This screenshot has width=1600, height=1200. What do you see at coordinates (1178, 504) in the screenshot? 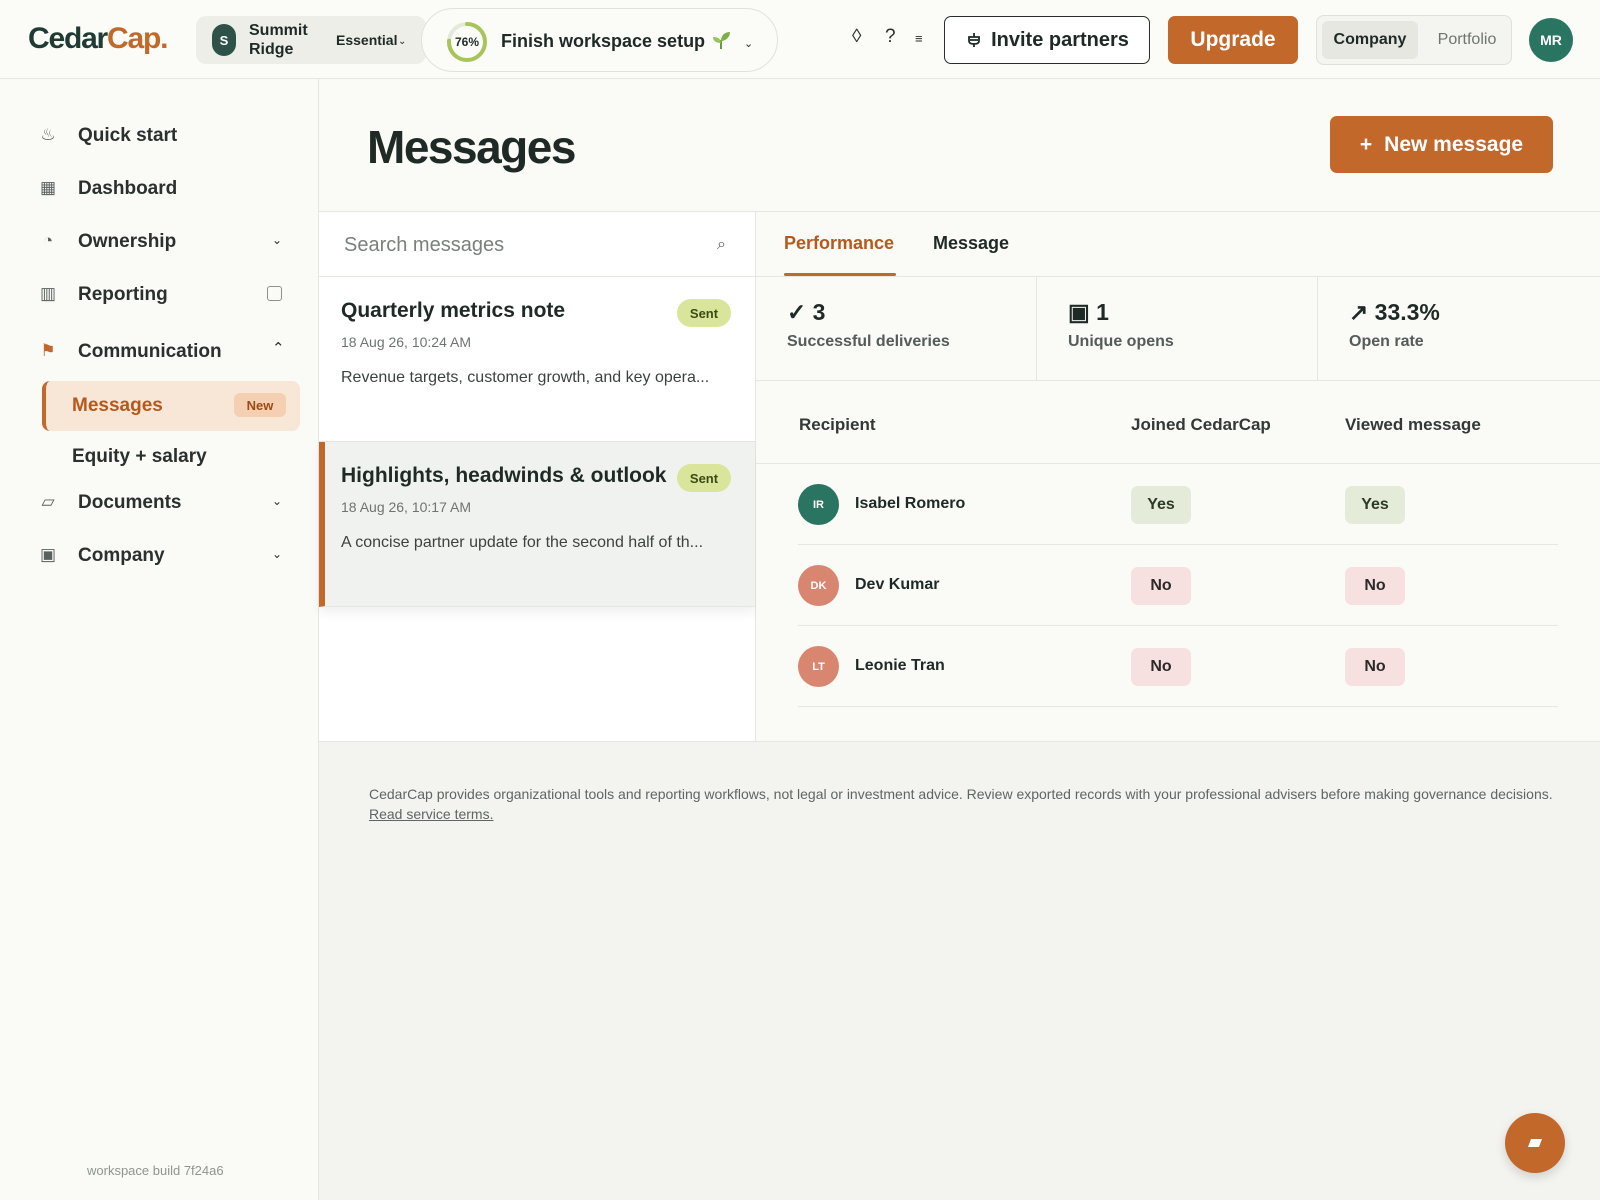
I see `table-row: IR Isabel Romero Yes Yes` at bounding box center [1178, 504].